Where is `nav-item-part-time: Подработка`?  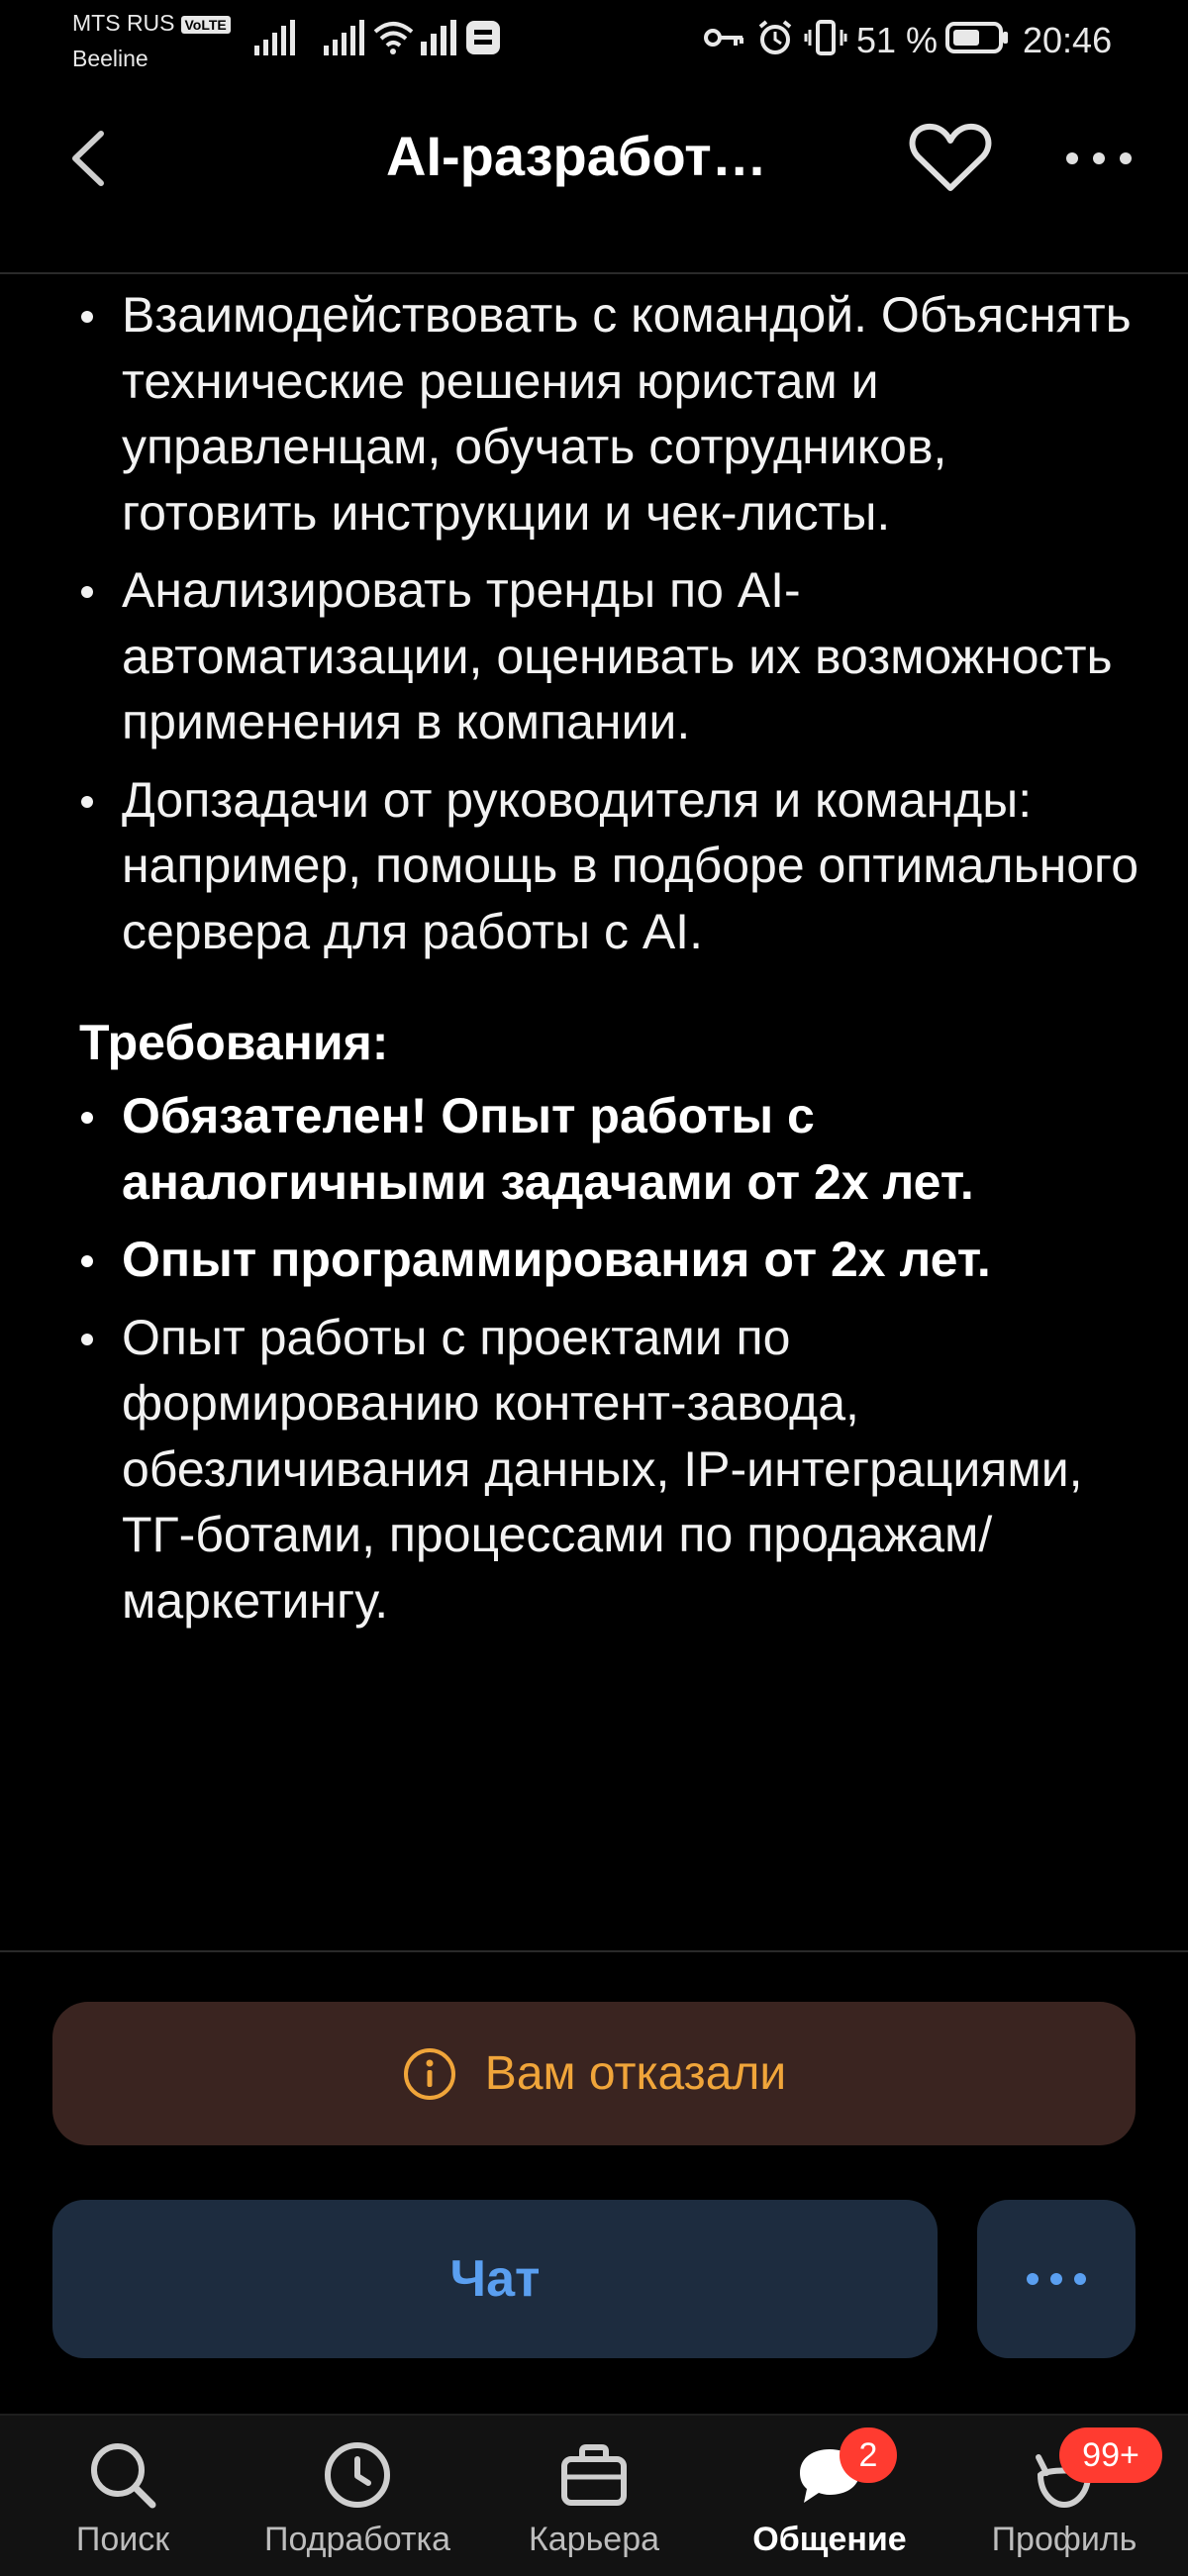 nav-item-part-time: Подработка is located at coordinates (357, 2496).